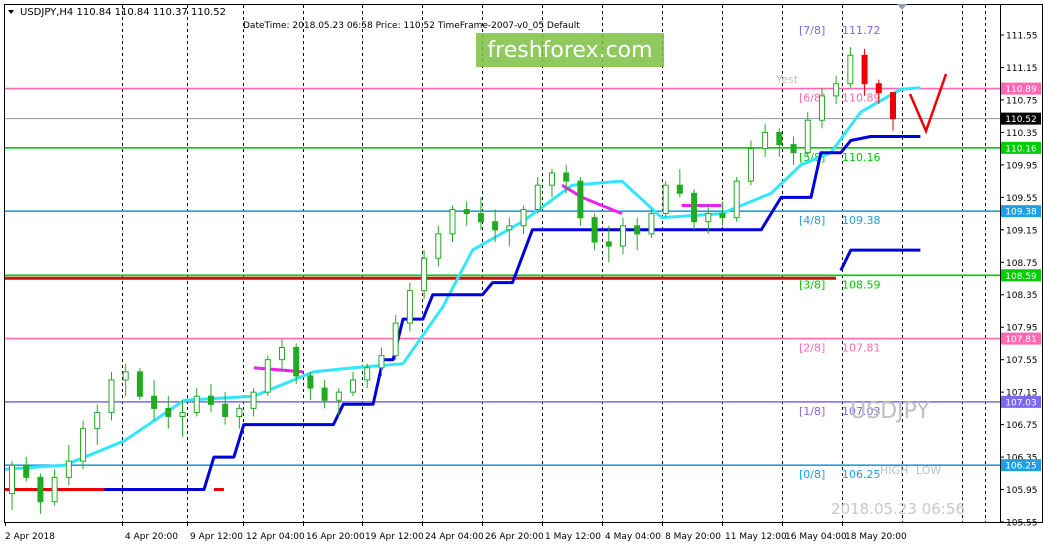 Image resolution: width=1043 pixels, height=552 pixels. What do you see at coordinates (569, 50) in the screenshot?
I see `brand-watermark: freshforex.com` at bounding box center [569, 50].